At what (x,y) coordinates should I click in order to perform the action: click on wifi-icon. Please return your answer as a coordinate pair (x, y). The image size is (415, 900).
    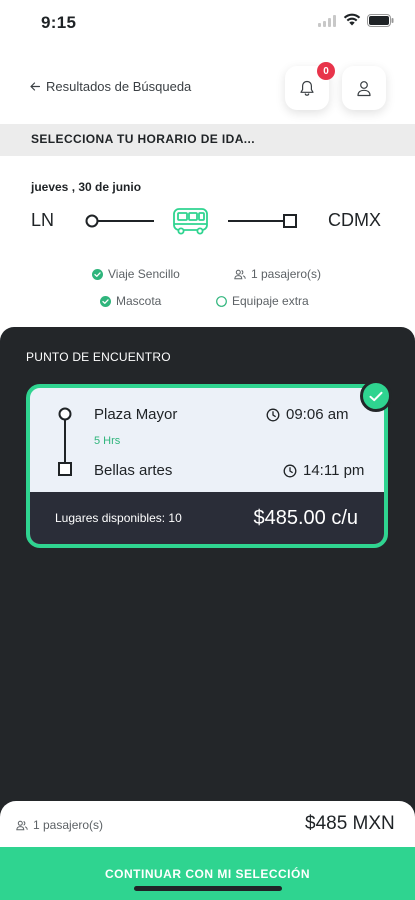
    Looking at the image, I should click on (352, 22).